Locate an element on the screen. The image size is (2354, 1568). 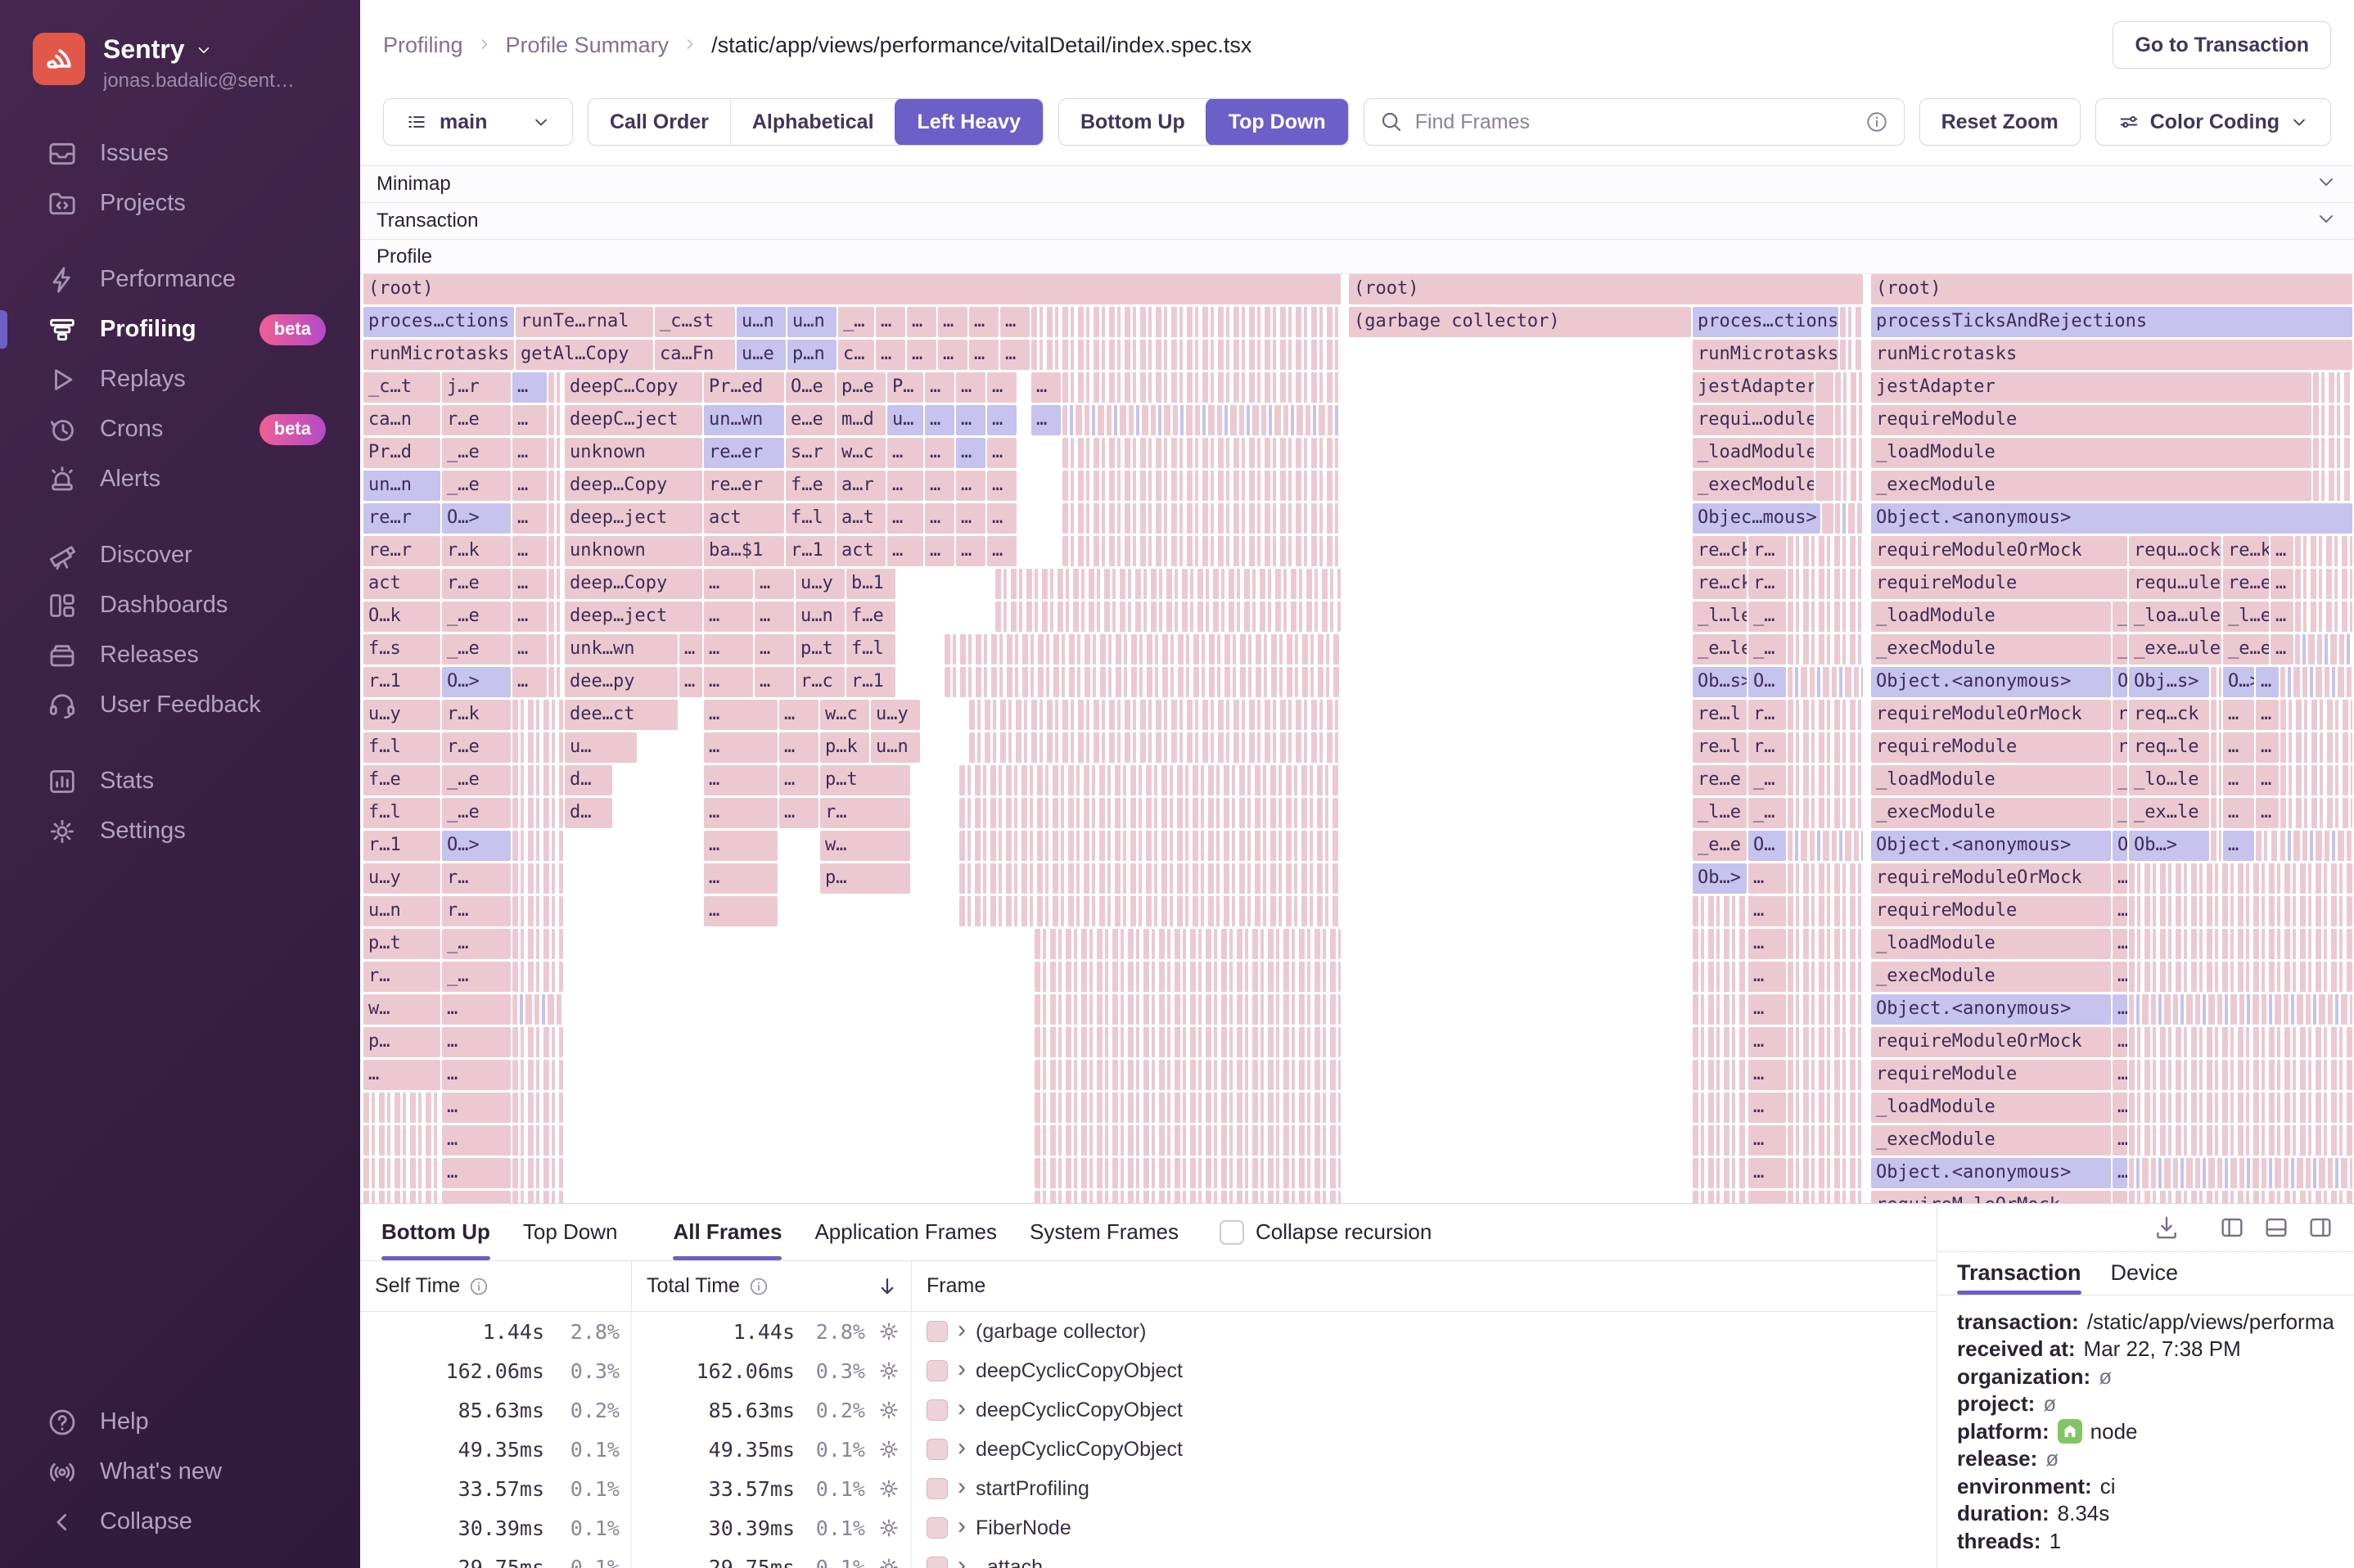
gear-icon is located at coordinates (889, 1370).